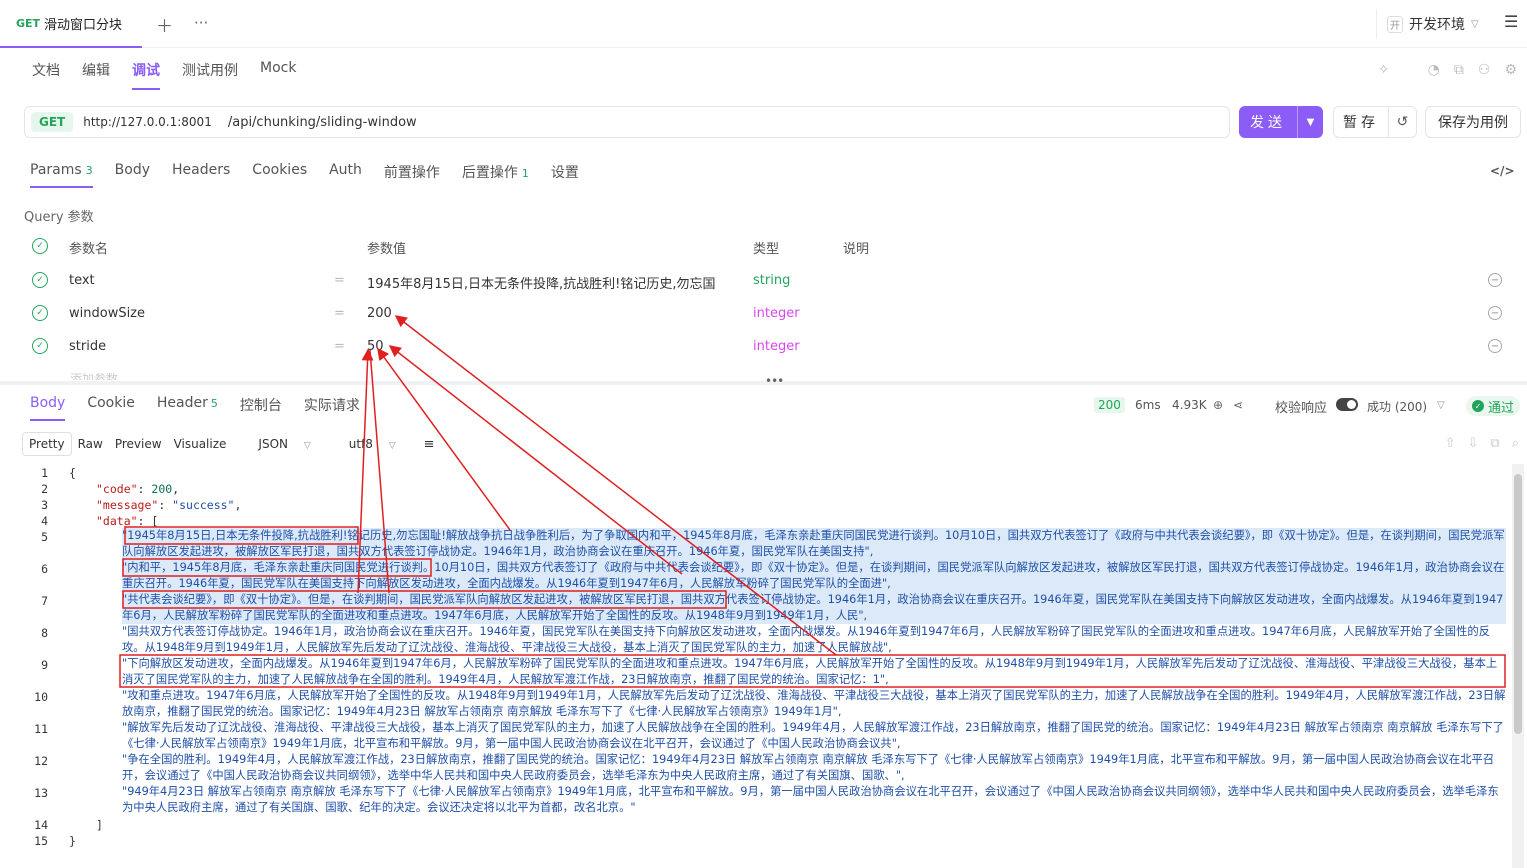 The height and width of the screenshot is (868, 1527). Describe the element at coordinates (541, 282) in the screenshot. I see `param-value: 1945年8月15日,日本无条件投降,抗战胜利!铭记历史,勿忘国` at that location.